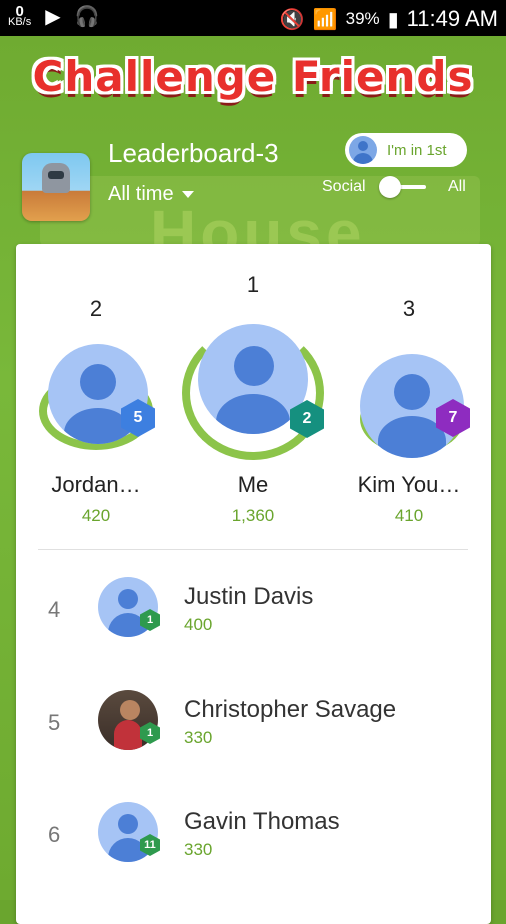 The width and height of the screenshot is (506, 924). What do you see at coordinates (362, 18) in the screenshot?
I see `battery-percent: 39%` at bounding box center [362, 18].